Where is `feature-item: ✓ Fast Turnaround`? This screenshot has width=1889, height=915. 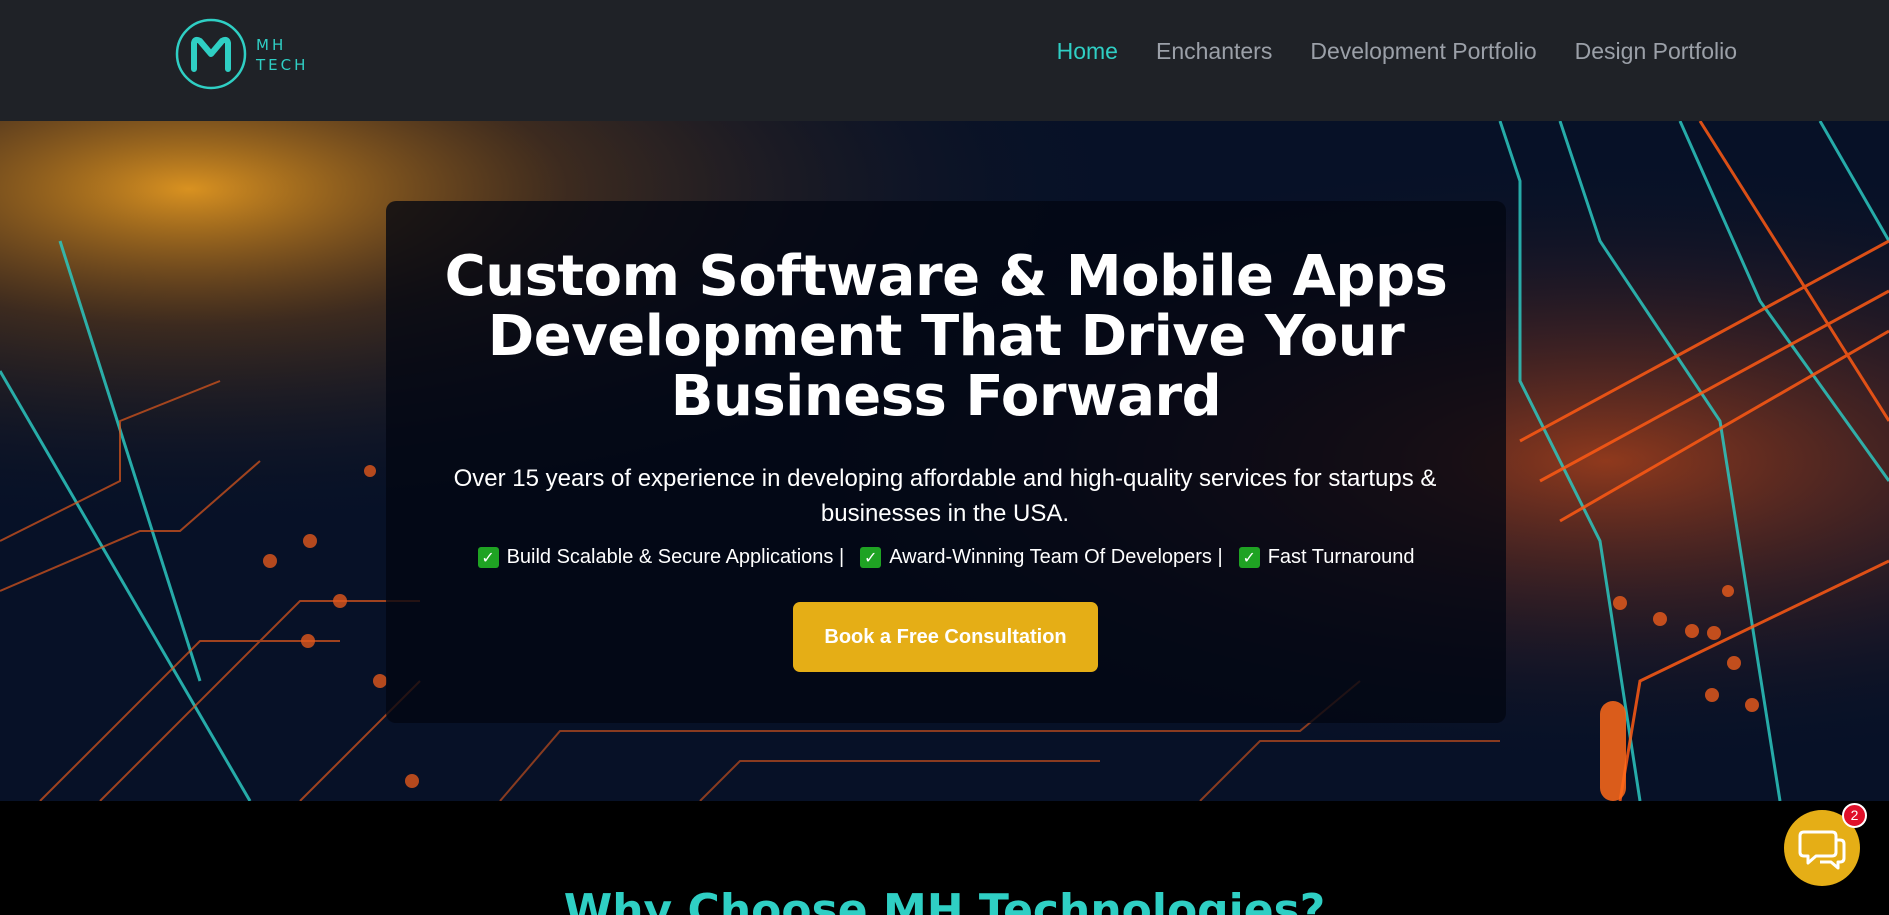 feature-item: ✓ Fast Turnaround is located at coordinates (1326, 557).